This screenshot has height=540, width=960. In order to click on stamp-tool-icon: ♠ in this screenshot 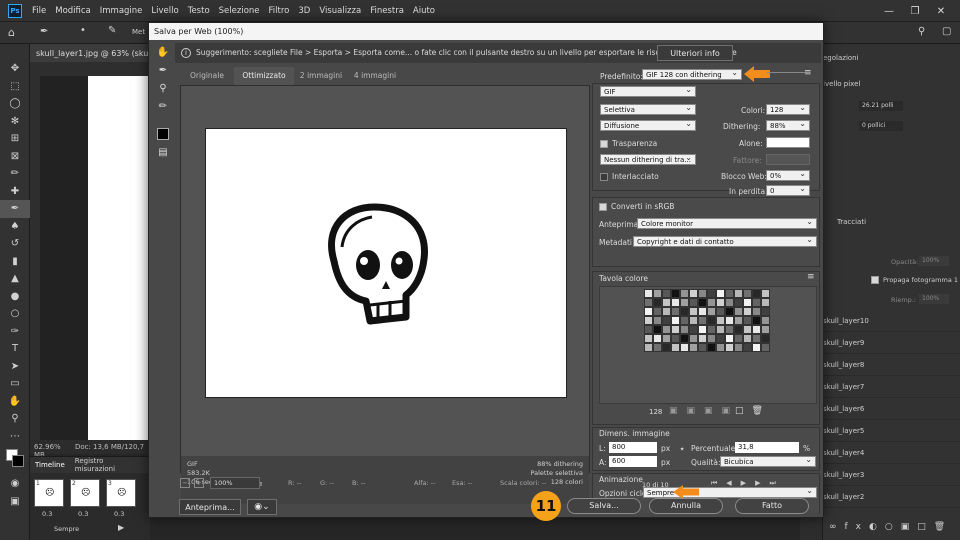, I will do `click(15, 227)`.